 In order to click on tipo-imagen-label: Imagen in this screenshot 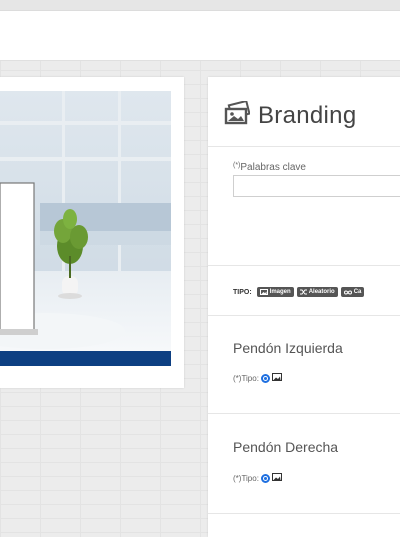, I will do `click(280, 292)`.